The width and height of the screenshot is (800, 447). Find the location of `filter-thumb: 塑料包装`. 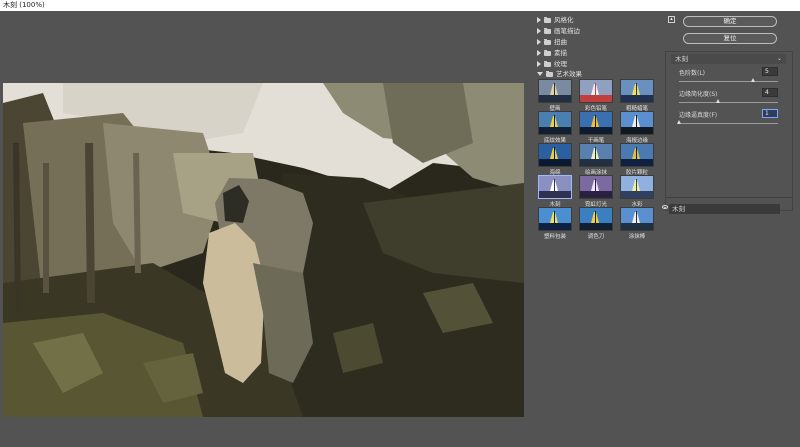

filter-thumb: 塑料包装 is located at coordinates (555, 224).